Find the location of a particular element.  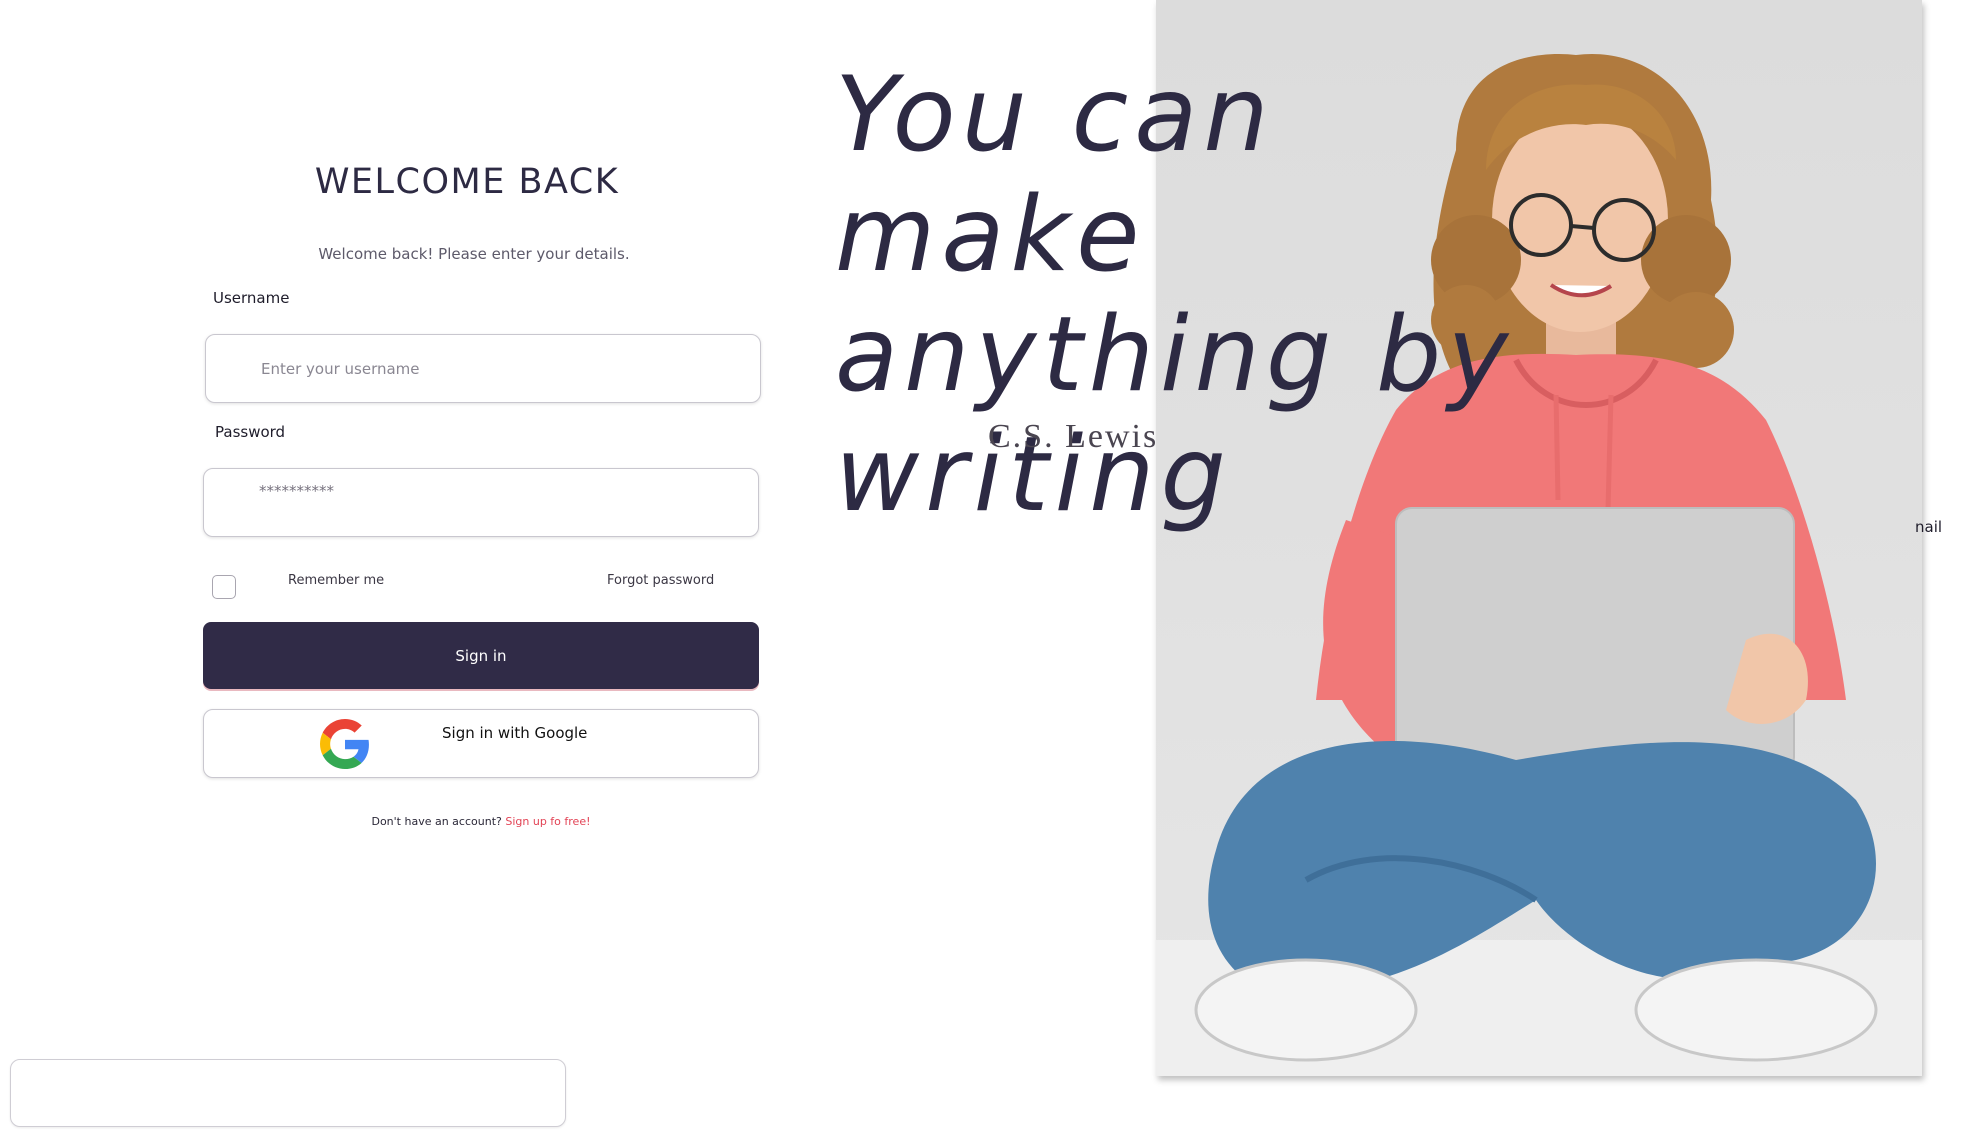

password-input is located at coordinates (501, 490).